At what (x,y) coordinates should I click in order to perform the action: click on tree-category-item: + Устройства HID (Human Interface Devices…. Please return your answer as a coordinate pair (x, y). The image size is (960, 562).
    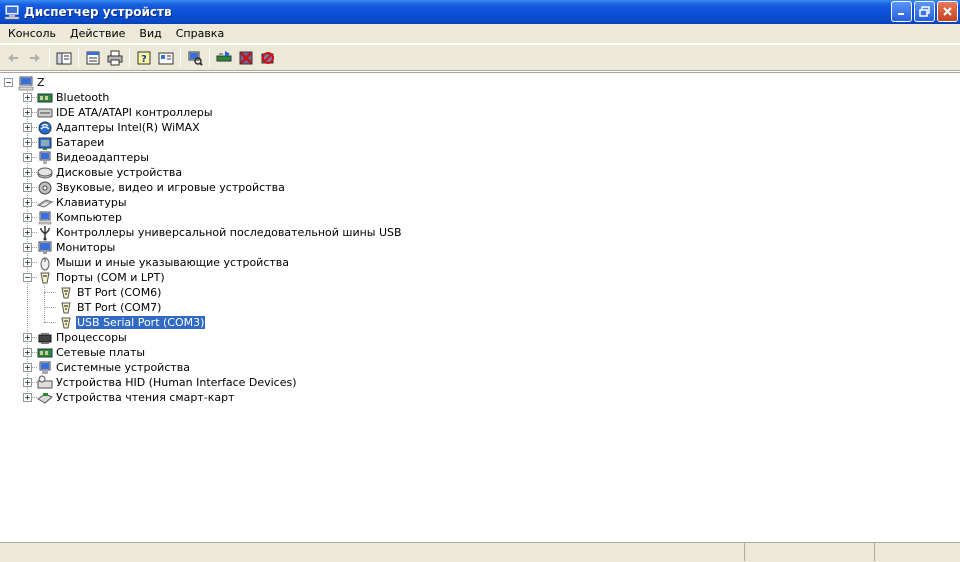
    Looking at the image, I should click on (159, 382).